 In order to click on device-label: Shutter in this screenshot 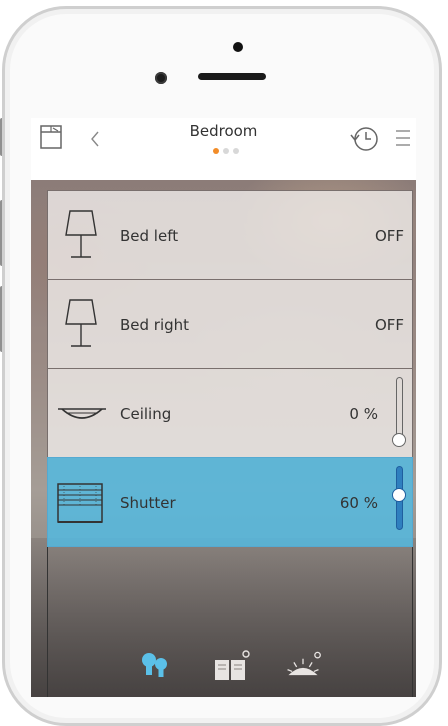, I will do `click(148, 503)`.